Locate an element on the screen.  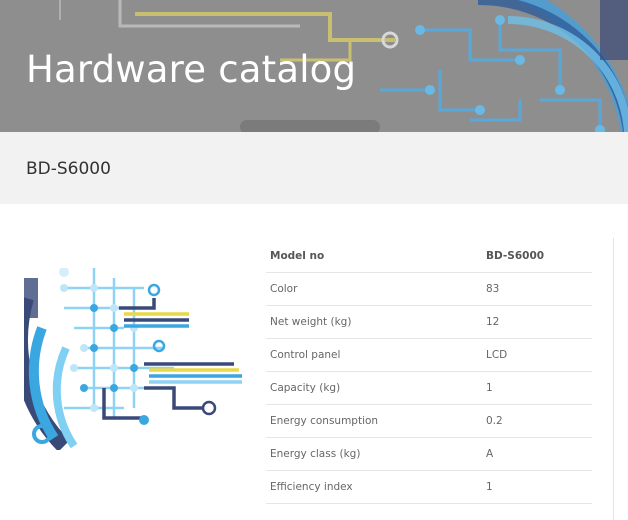
table-row: Energy consumption 0.2 is located at coordinates (429, 421).